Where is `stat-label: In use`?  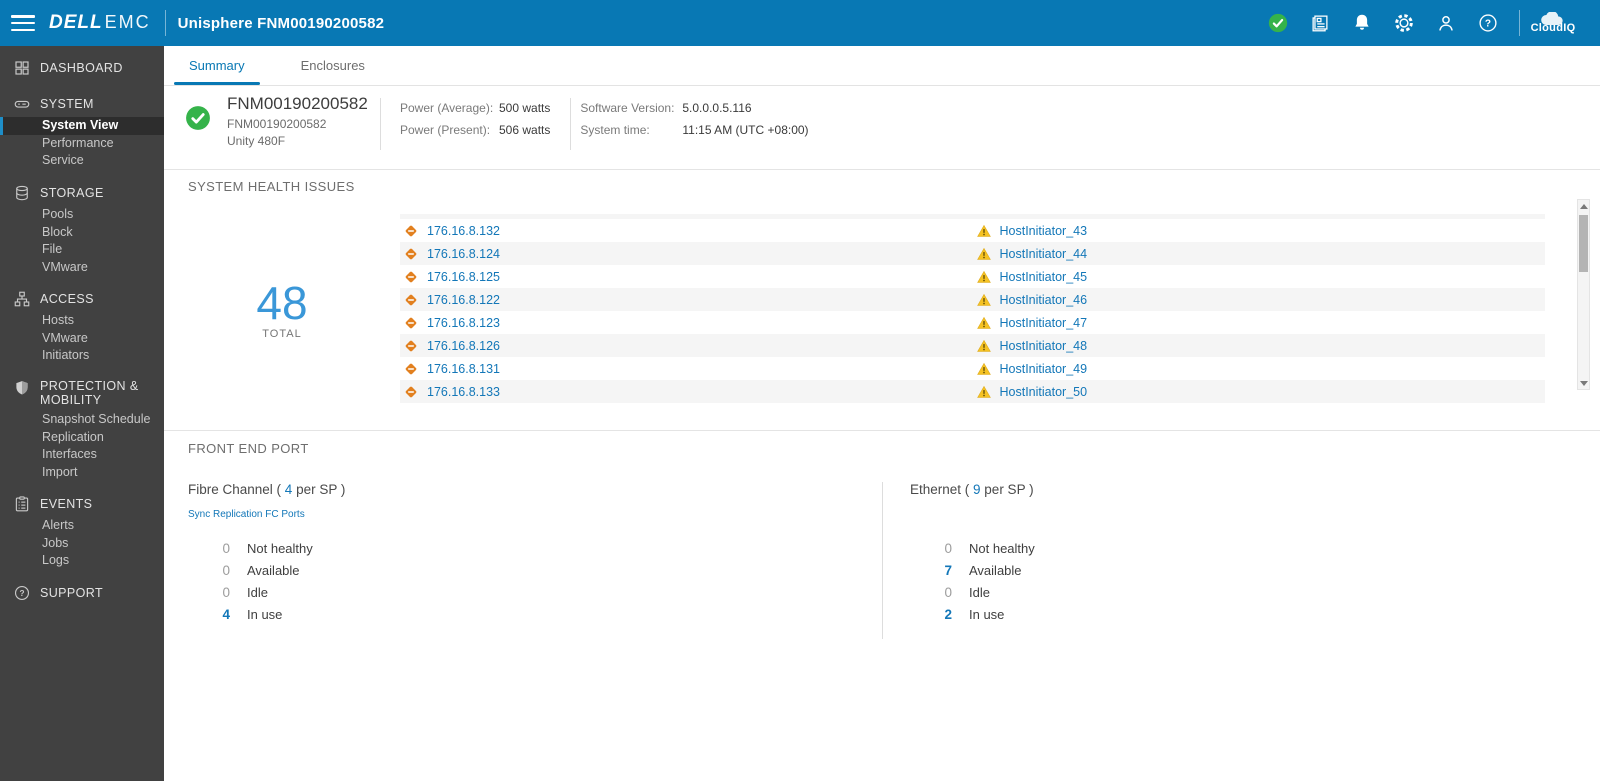 stat-label: In use is located at coordinates (265, 614).